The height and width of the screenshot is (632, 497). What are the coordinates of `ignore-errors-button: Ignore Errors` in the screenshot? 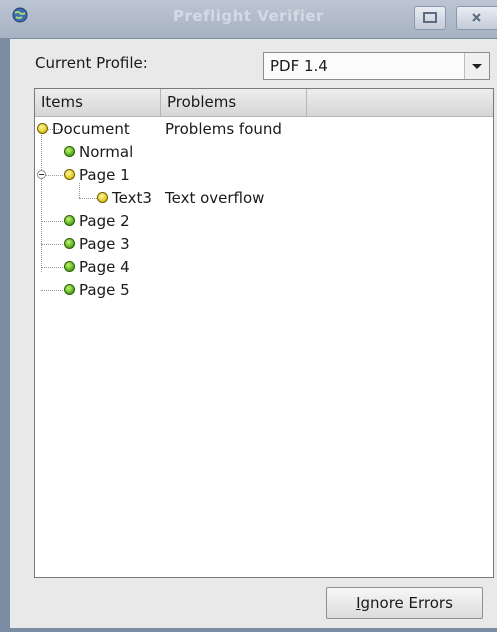 It's located at (404, 603).